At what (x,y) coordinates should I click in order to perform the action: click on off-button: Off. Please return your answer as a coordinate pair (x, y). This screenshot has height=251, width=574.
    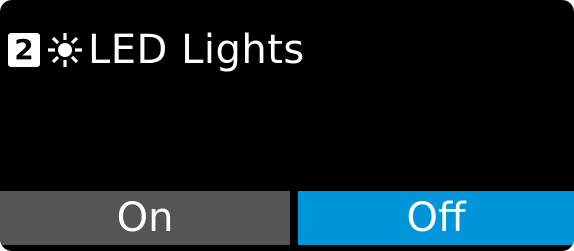
    Looking at the image, I should click on (436, 218).